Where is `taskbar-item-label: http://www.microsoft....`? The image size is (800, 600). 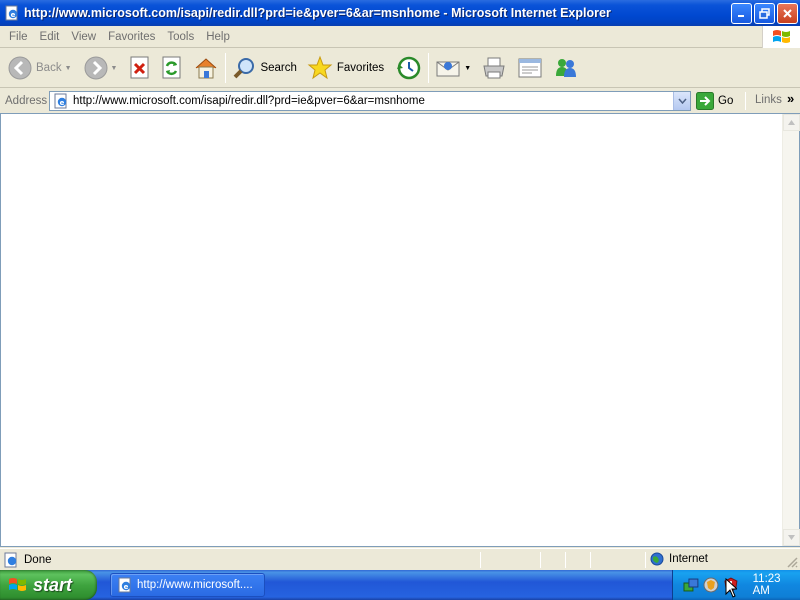
taskbar-item-label: http://www.microsoft.... is located at coordinates (195, 585).